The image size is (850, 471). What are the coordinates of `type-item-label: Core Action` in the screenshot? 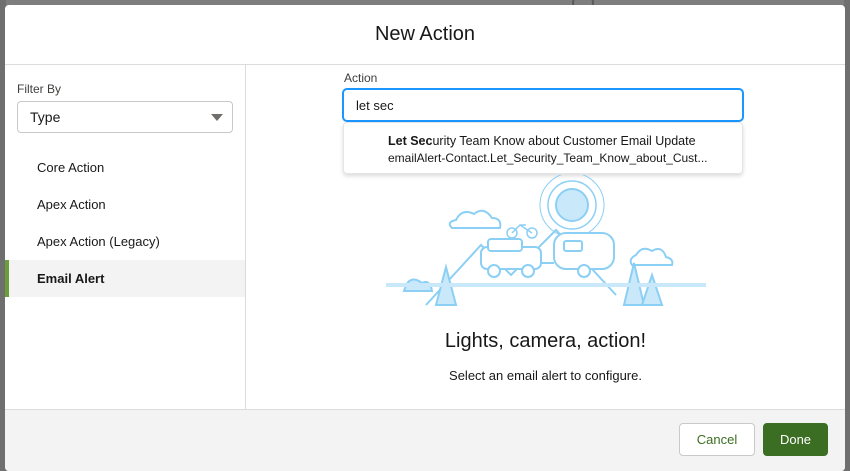 It's located at (71, 167).